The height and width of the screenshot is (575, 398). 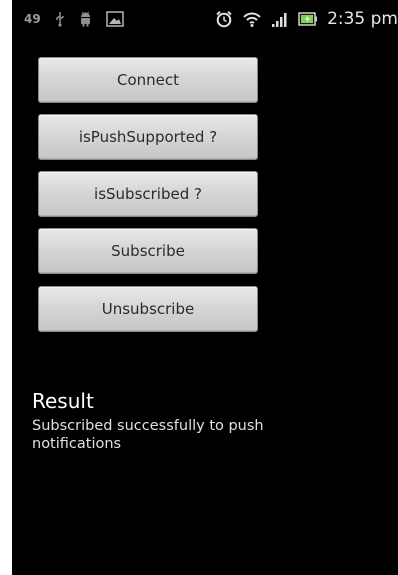 What do you see at coordinates (280, 19) in the screenshot?
I see `signal-icon` at bounding box center [280, 19].